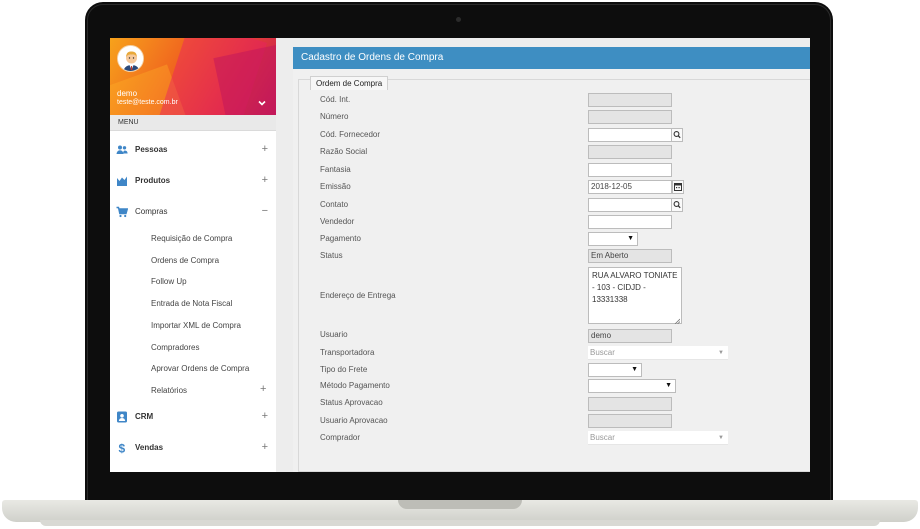 Image resolution: width=920 pixels, height=529 pixels. I want to click on collapse-icon: −, so click(265, 211).